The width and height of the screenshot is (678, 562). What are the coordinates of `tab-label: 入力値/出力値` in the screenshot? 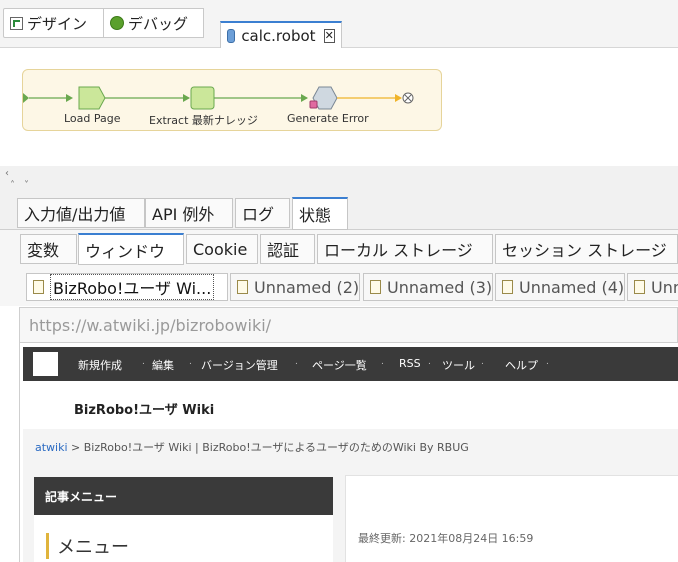 It's located at (75, 214).